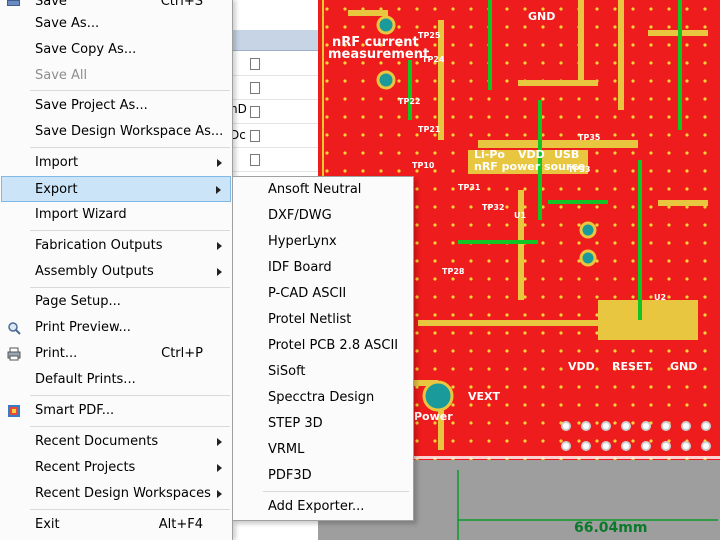  What do you see at coordinates (180, 524) in the screenshot?
I see `menu-item-shortcut: Alt+F4` at bounding box center [180, 524].